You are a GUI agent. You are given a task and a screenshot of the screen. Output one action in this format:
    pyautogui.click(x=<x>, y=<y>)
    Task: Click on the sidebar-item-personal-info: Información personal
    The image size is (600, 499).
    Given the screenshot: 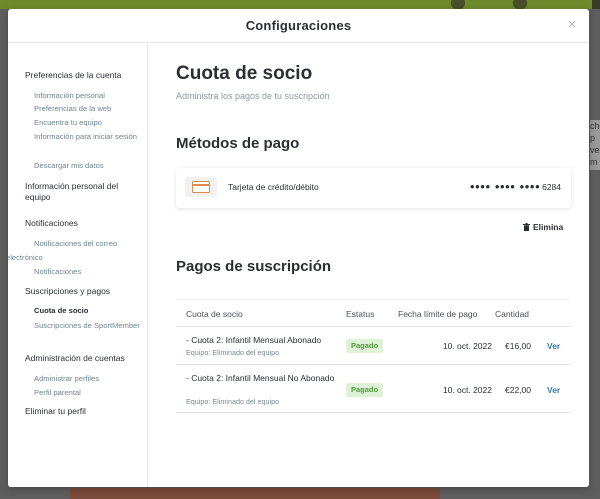 What is the action you would take?
    pyautogui.click(x=69, y=96)
    